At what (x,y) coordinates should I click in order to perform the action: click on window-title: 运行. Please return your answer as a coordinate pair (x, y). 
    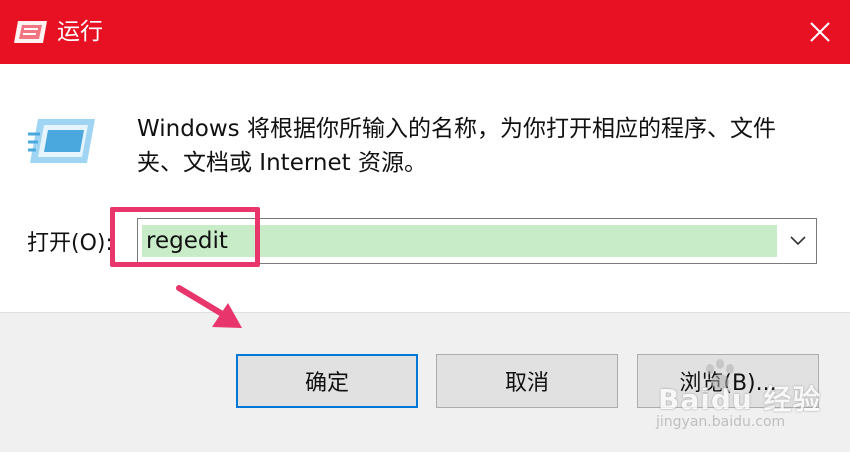
    Looking at the image, I should click on (80, 32).